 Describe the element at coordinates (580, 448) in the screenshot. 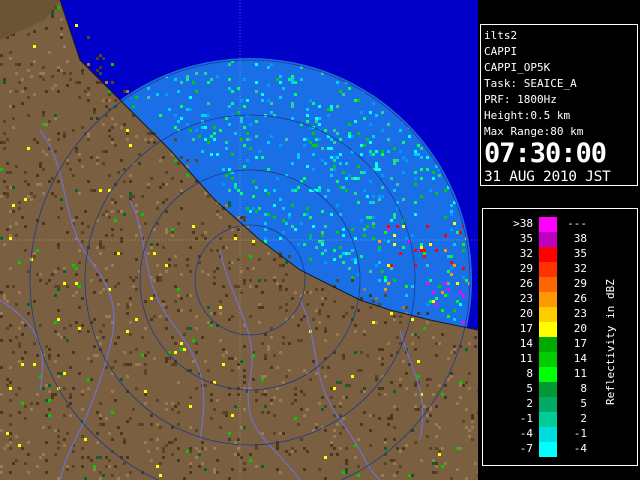

I see `legend-high-value: -4` at that location.